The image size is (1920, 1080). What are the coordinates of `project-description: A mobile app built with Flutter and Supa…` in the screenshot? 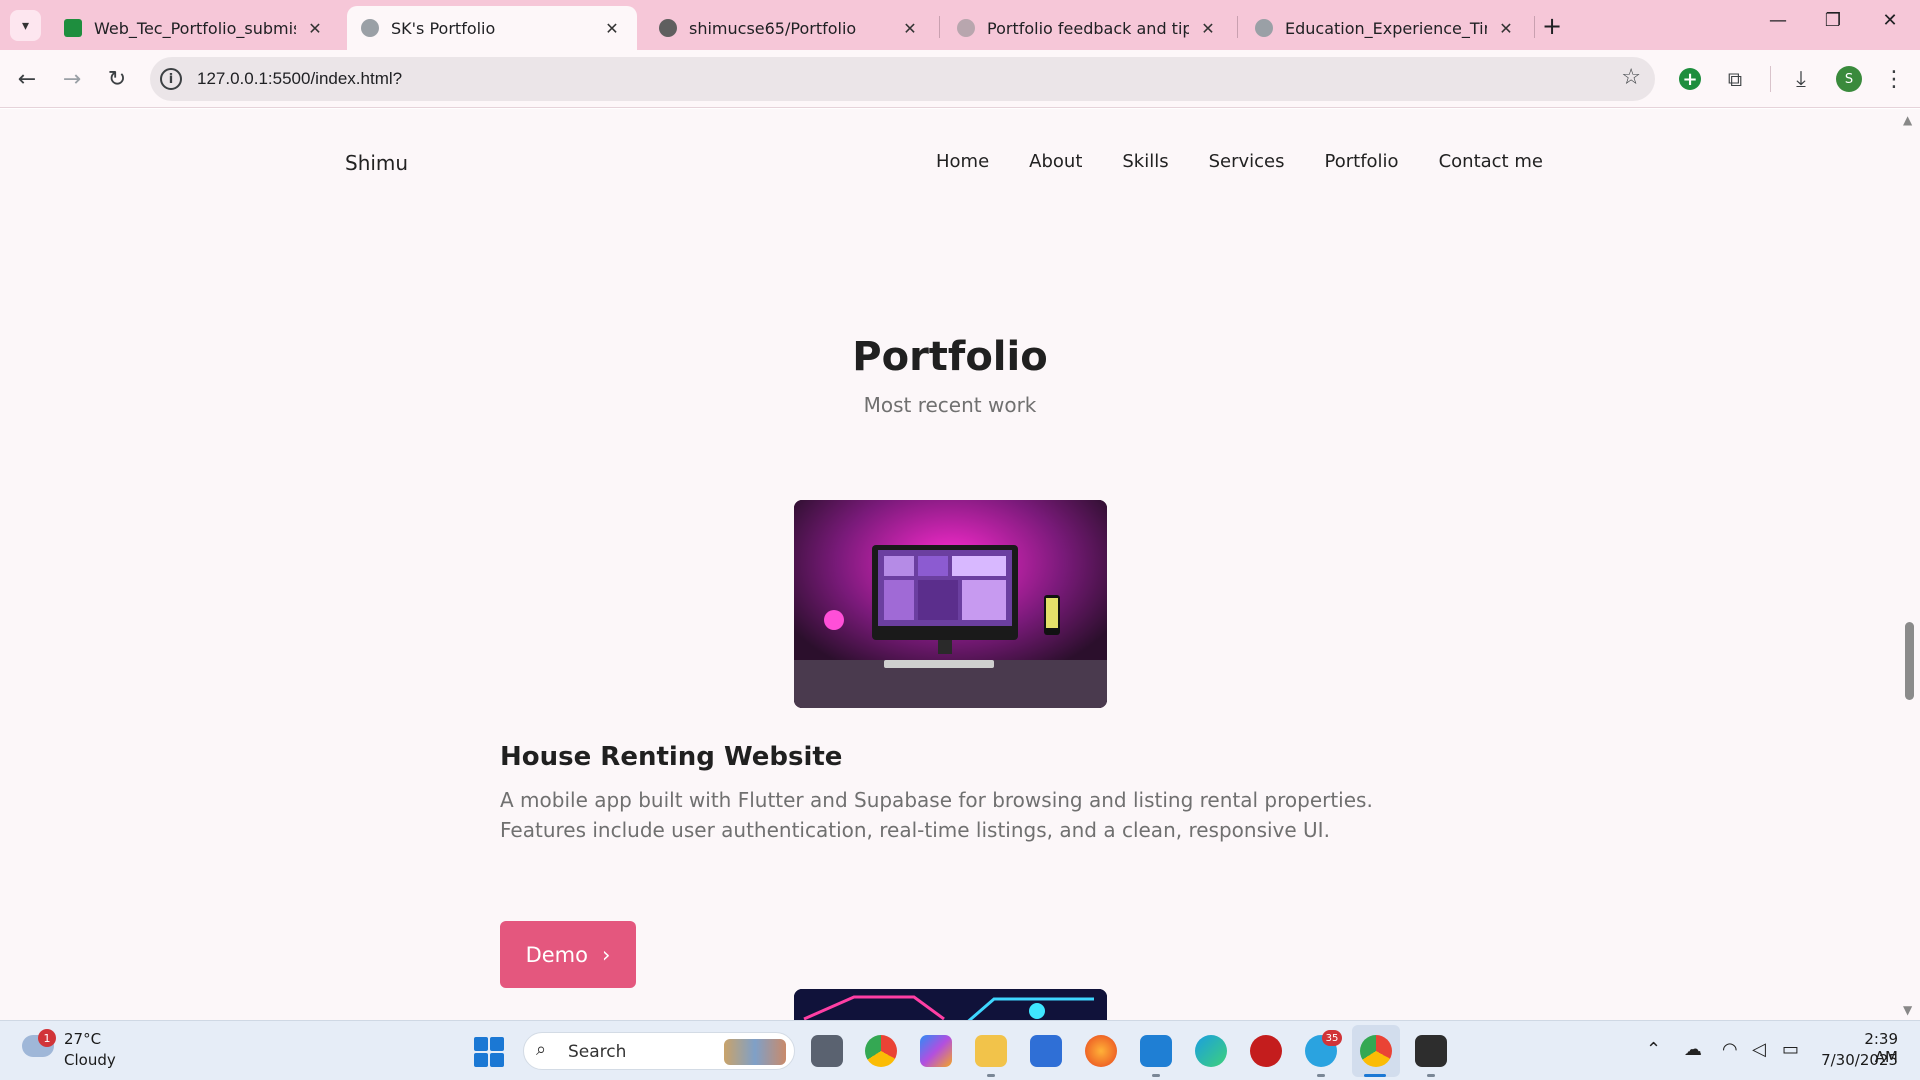 It's located at (936, 815).